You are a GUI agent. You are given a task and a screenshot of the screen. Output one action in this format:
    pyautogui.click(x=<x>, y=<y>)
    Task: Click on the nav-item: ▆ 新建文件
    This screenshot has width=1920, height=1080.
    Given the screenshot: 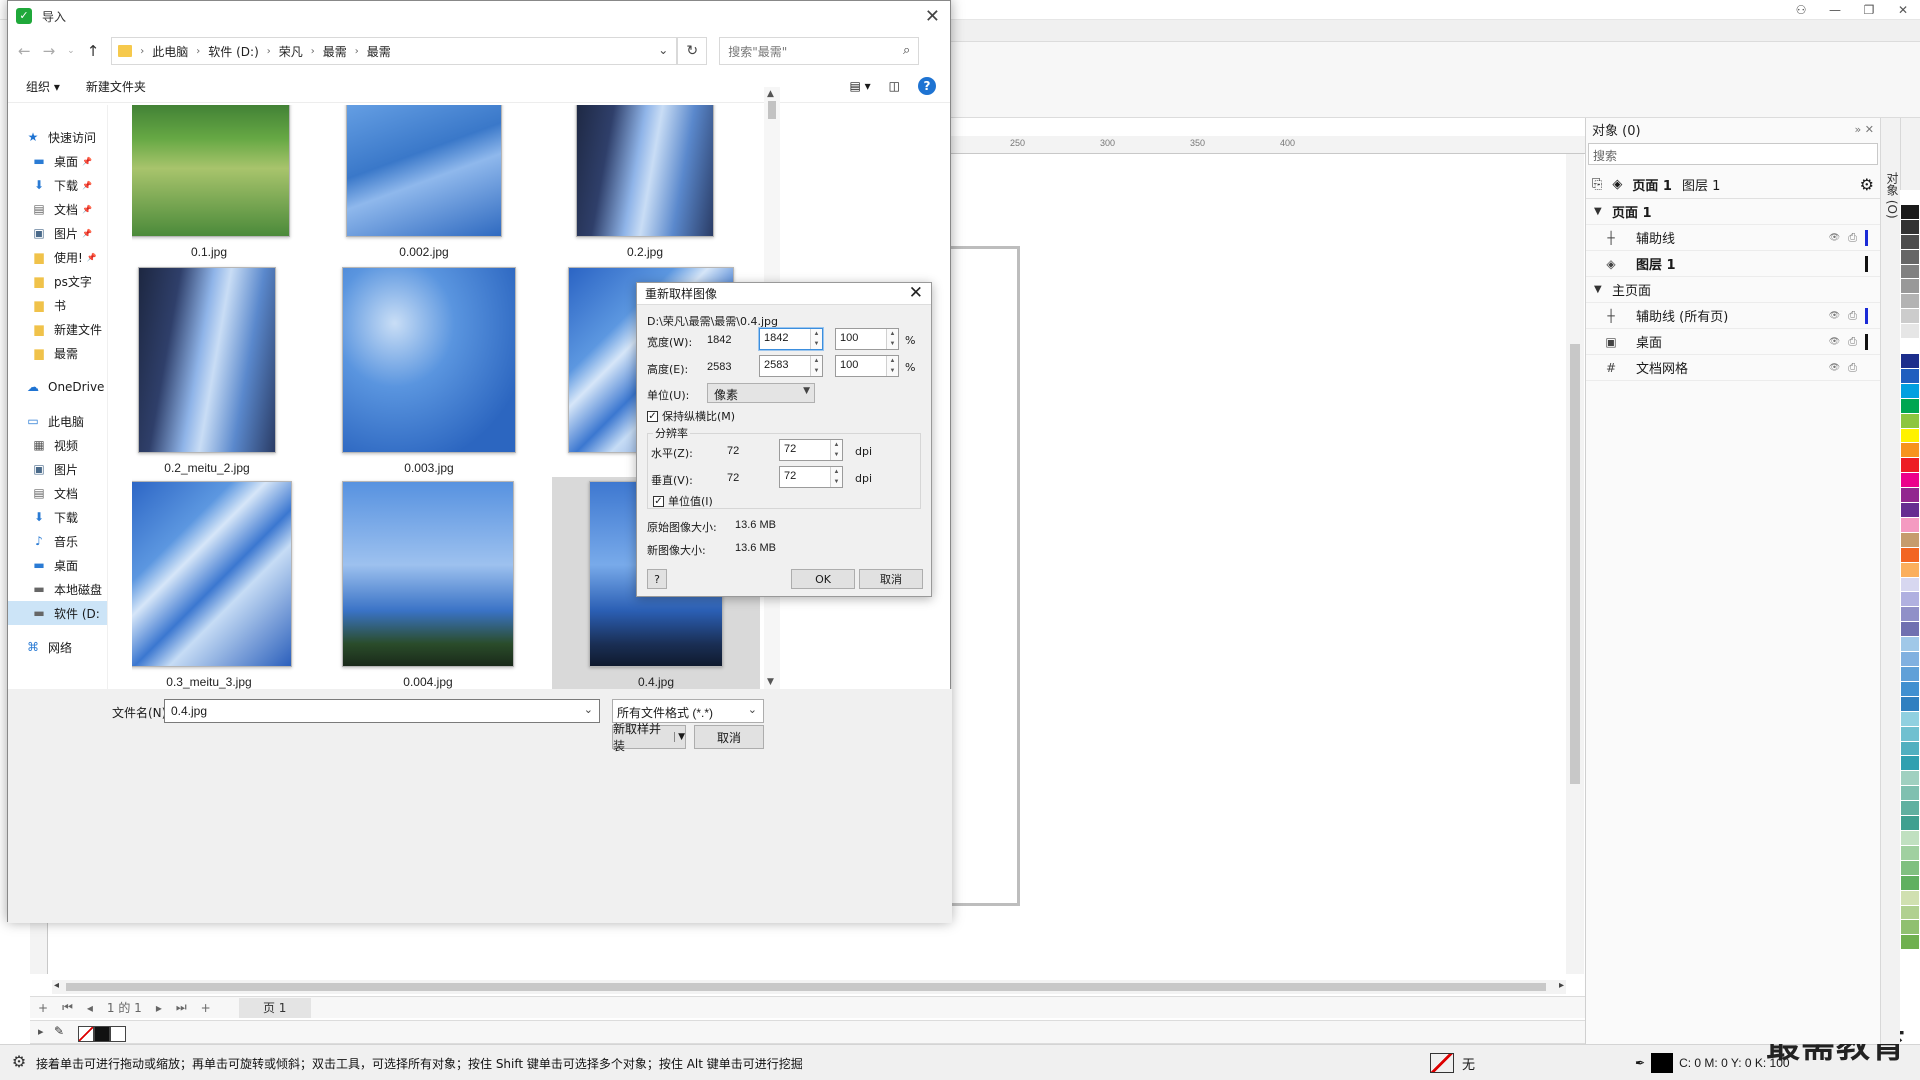 What is the action you would take?
    pyautogui.click(x=57, y=329)
    